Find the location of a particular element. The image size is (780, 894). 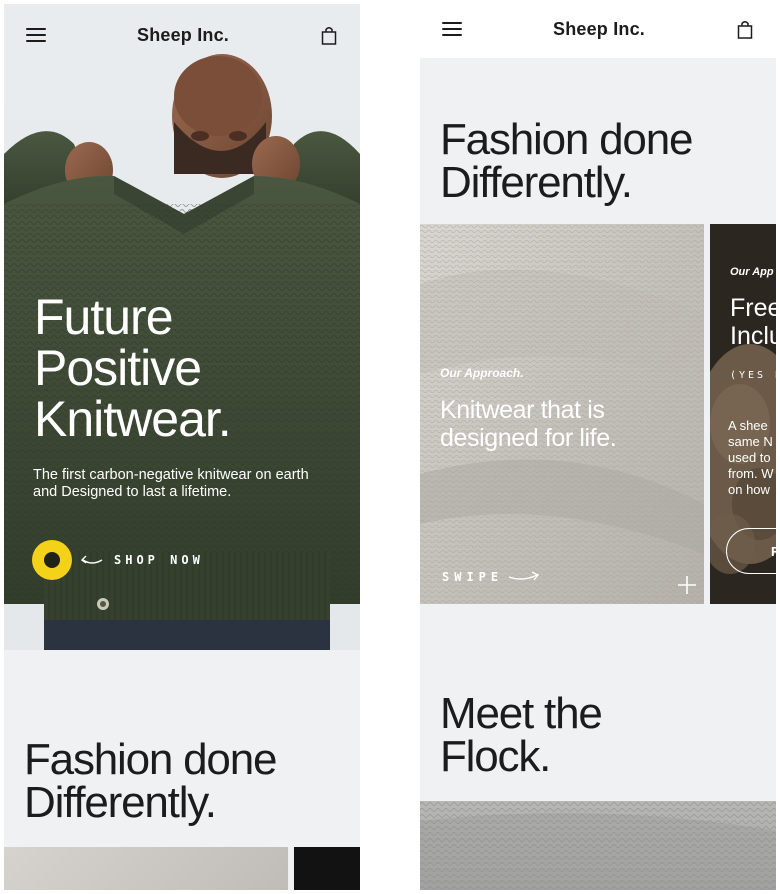

sheep-card-title-line-1: Free is located at coordinates (753, 308).